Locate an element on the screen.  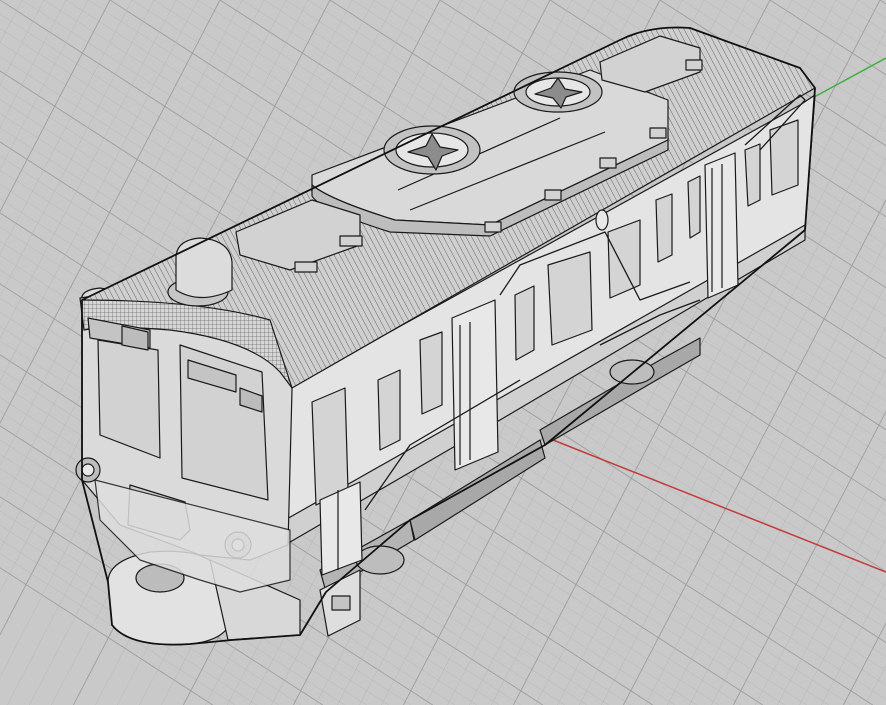
side-emblem is located at coordinates (602, 220).